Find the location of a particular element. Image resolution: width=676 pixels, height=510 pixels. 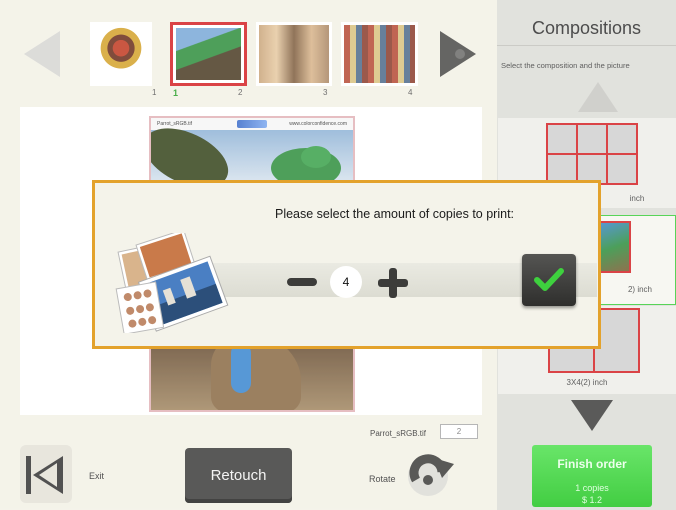

quantity-value: 4 is located at coordinates (346, 282).